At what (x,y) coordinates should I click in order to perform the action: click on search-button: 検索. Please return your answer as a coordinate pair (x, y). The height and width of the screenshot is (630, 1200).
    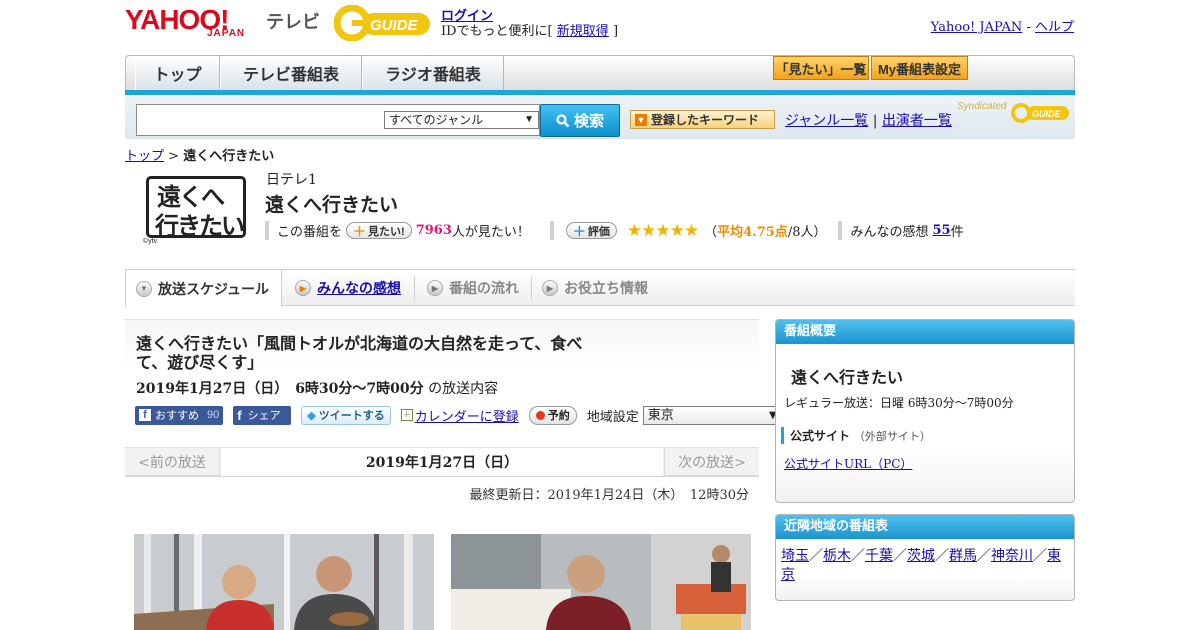
    Looking at the image, I should click on (580, 120).